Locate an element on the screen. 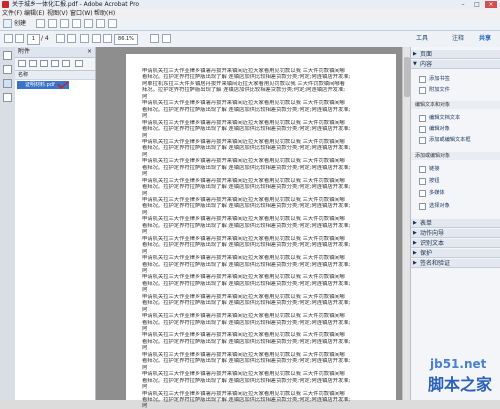 The height and width of the screenshot is (409, 500). attachments-panel: 附件 × 名称 证明材料.pdf is located at coordinates (55, 223).